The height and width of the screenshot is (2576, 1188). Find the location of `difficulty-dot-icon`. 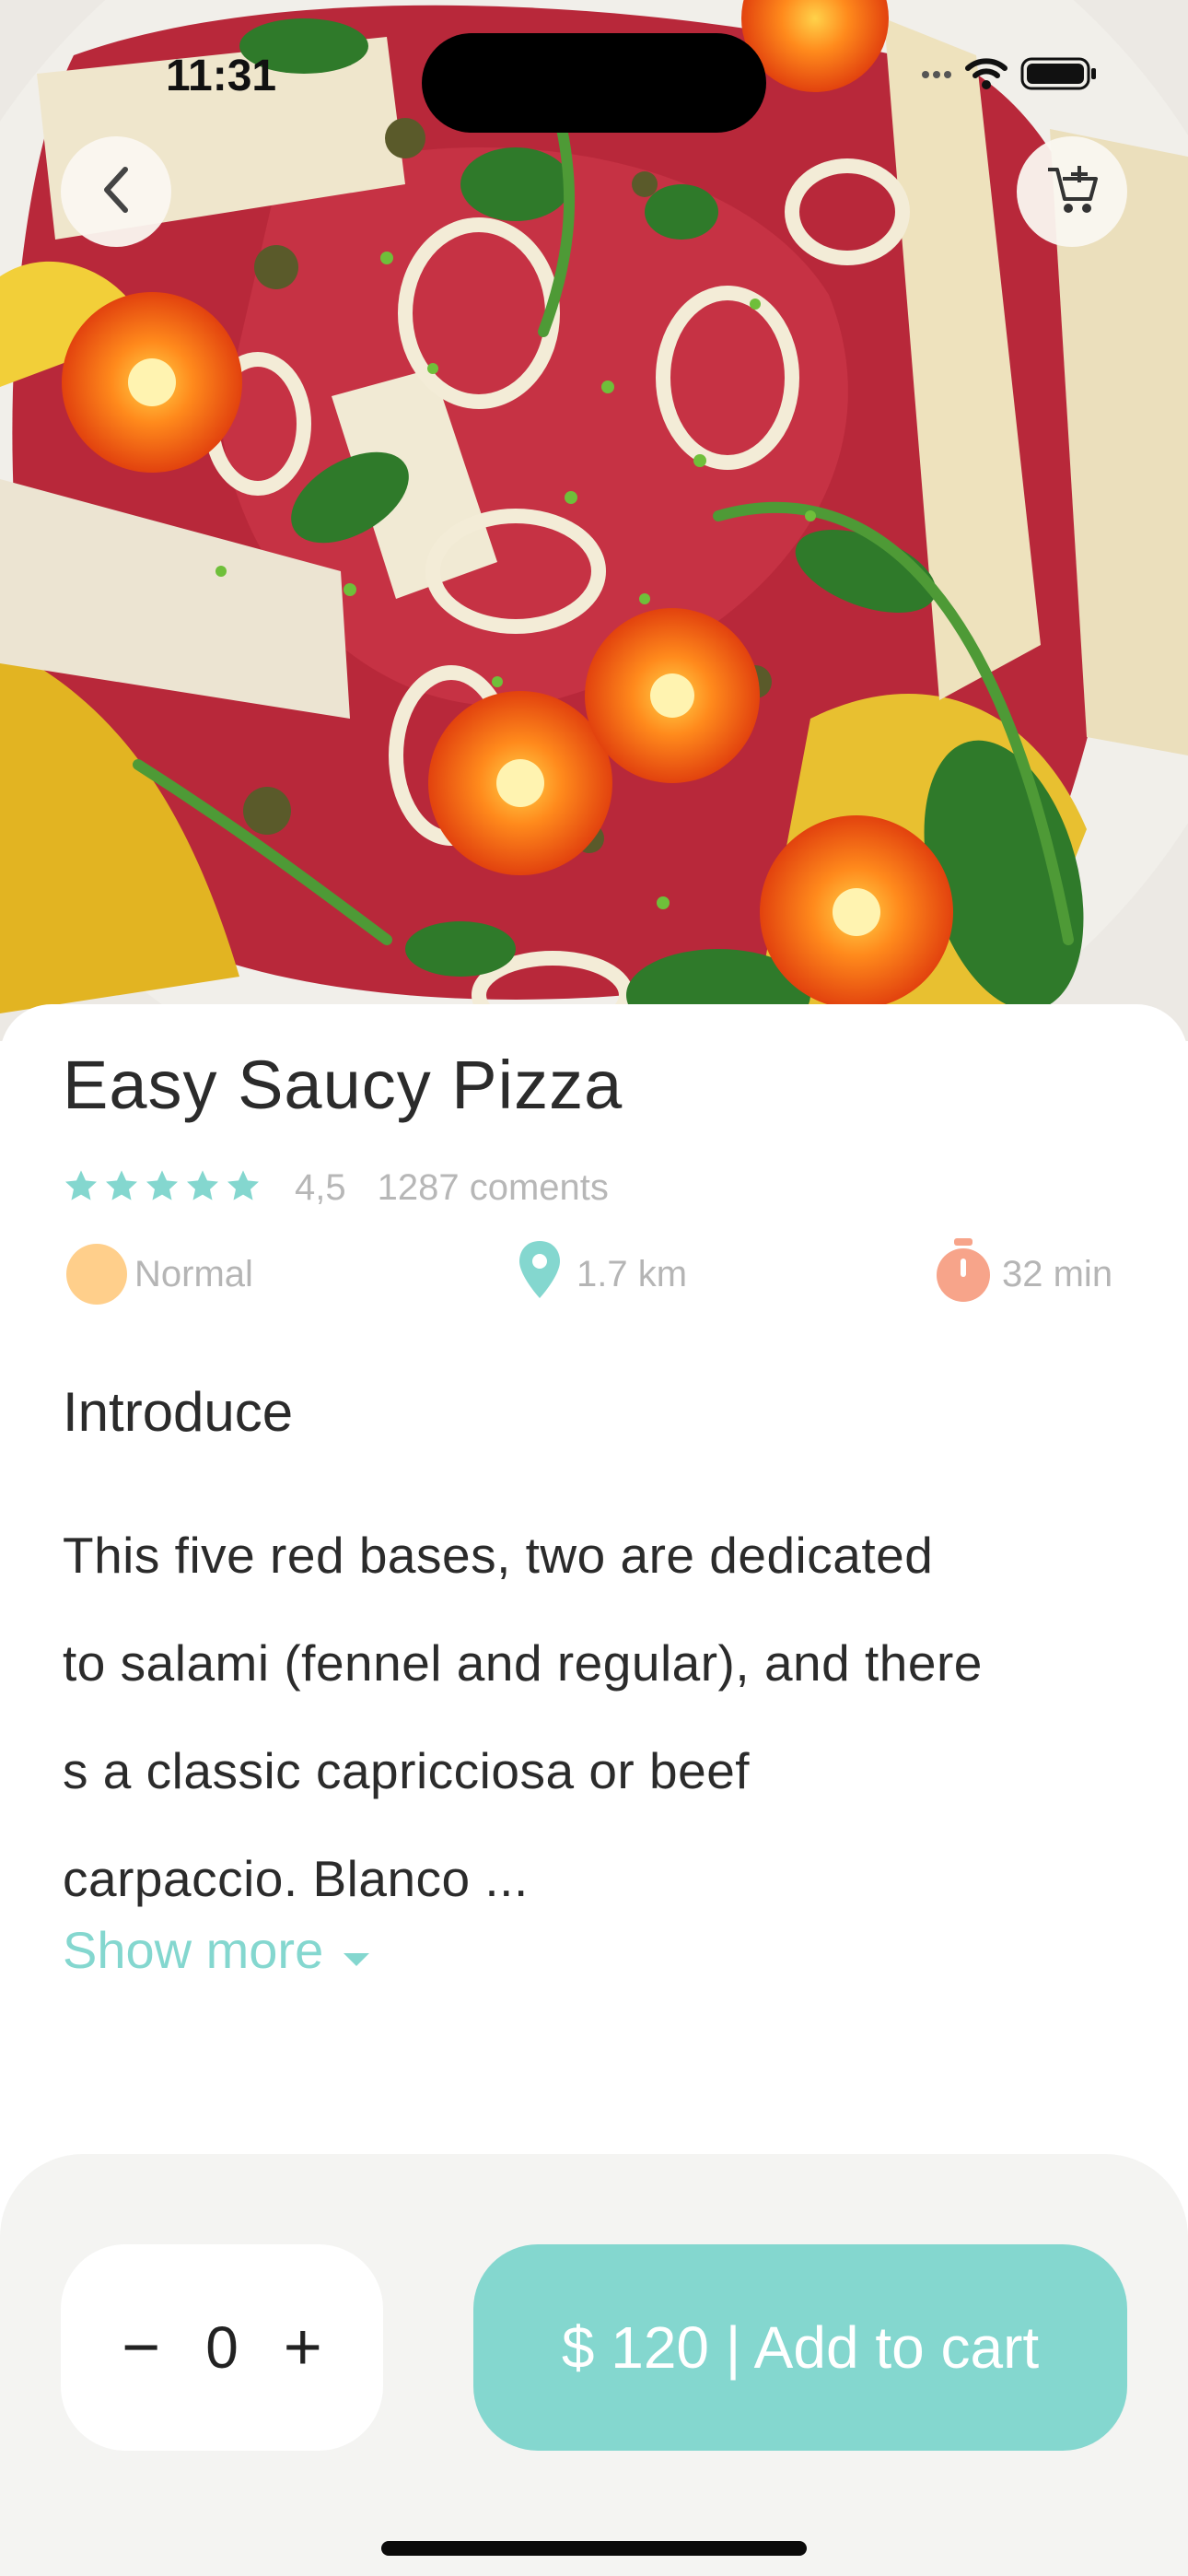

difficulty-dot-icon is located at coordinates (96, 1275).